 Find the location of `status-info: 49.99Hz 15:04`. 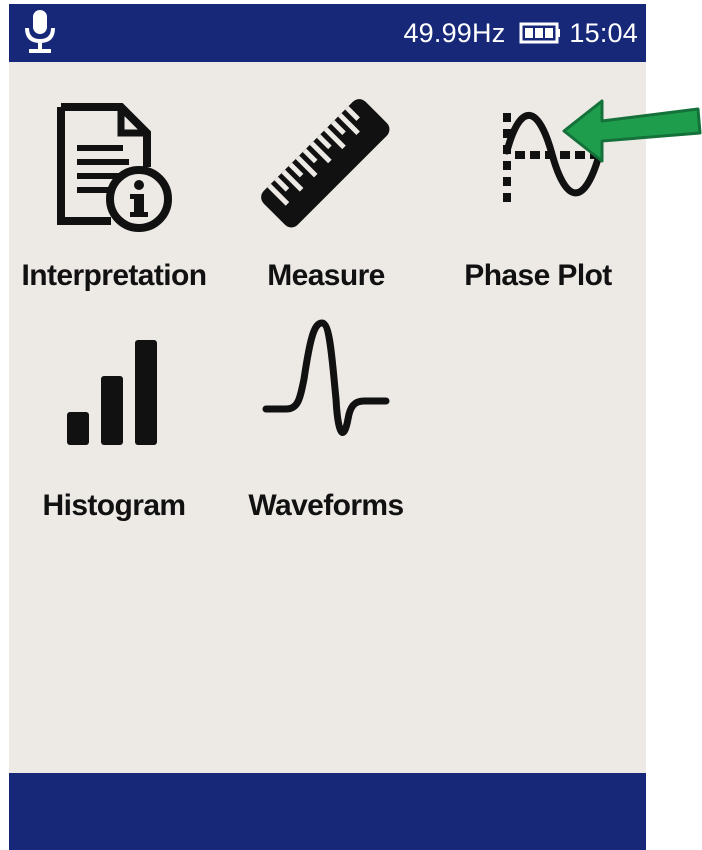

status-info: 49.99Hz 15:04 is located at coordinates (520, 33).